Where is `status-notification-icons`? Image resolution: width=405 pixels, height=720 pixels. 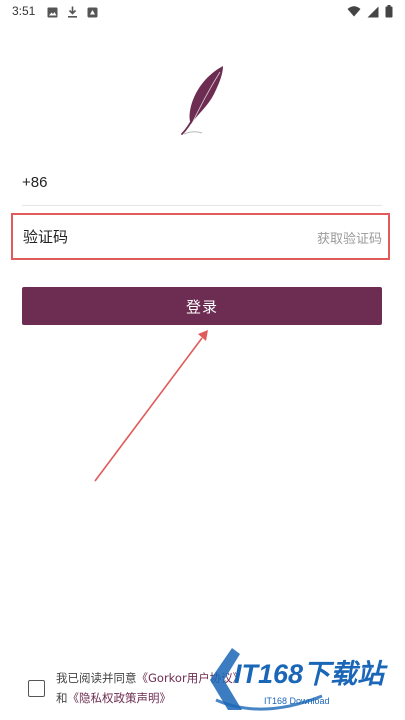 status-notification-icons is located at coordinates (72, 12).